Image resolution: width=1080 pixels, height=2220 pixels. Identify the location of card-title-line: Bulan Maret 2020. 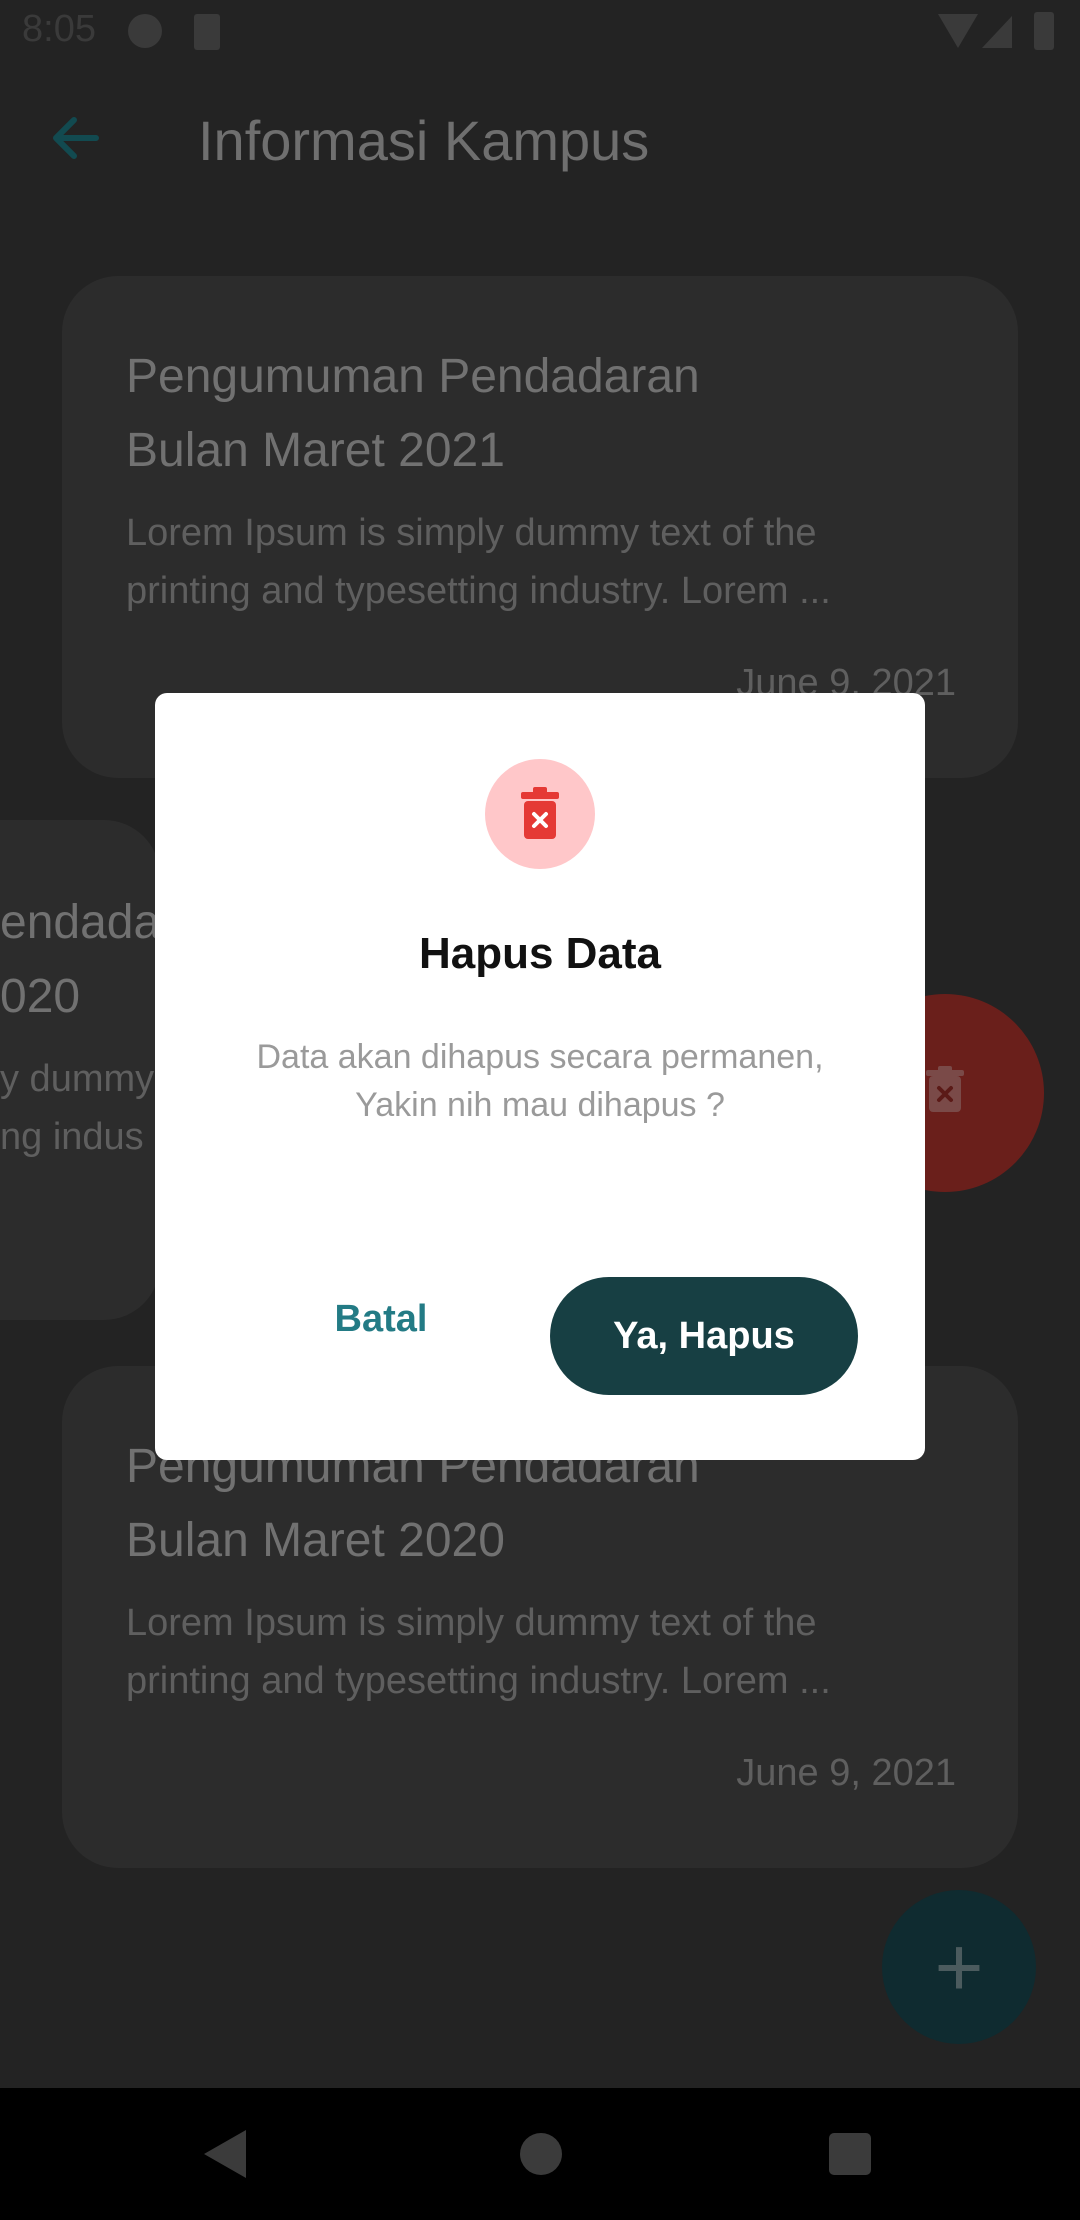
(315, 1540).